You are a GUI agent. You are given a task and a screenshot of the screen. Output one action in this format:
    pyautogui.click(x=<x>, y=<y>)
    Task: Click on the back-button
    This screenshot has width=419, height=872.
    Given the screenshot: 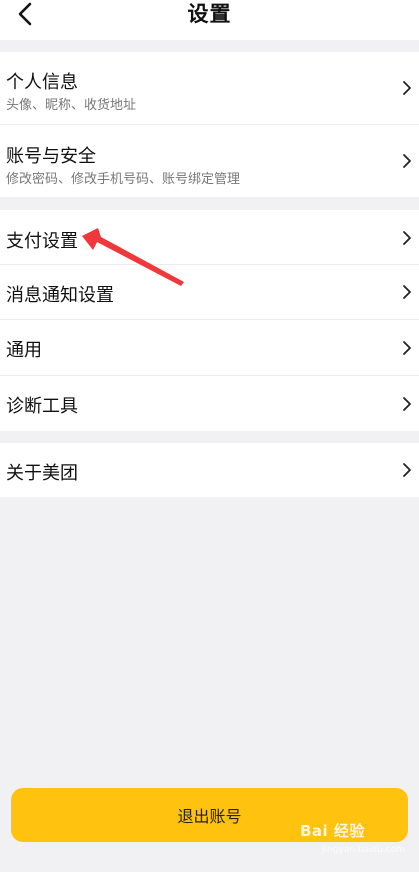 What is the action you would take?
    pyautogui.click(x=25, y=14)
    